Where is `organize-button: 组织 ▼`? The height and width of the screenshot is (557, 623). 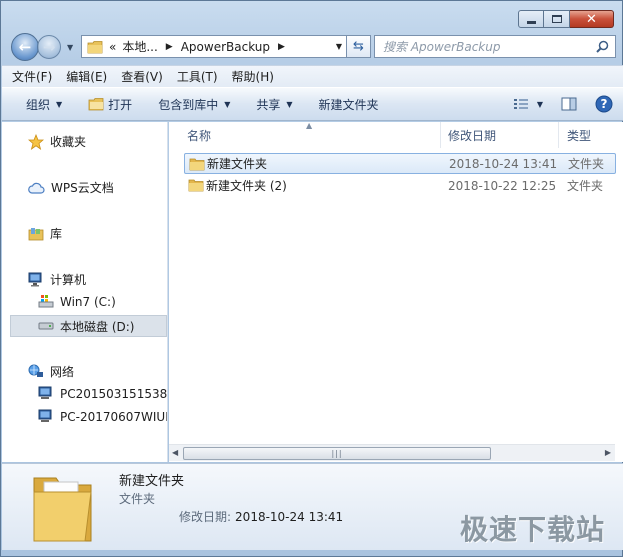 organize-button: 组织 ▼ is located at coordinates (44, 104).